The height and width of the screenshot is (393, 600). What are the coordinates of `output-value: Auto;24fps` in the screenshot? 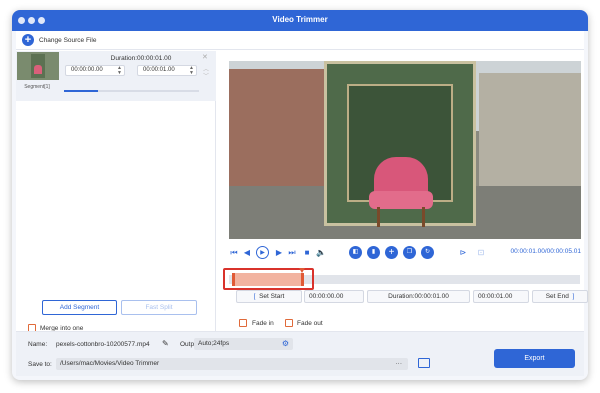 It's located at (214, 343).